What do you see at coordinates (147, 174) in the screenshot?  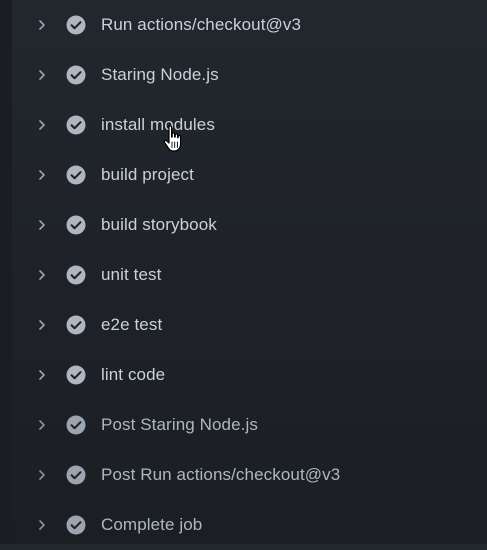 I see `step-label: build project` at bounding box center [147, 174].